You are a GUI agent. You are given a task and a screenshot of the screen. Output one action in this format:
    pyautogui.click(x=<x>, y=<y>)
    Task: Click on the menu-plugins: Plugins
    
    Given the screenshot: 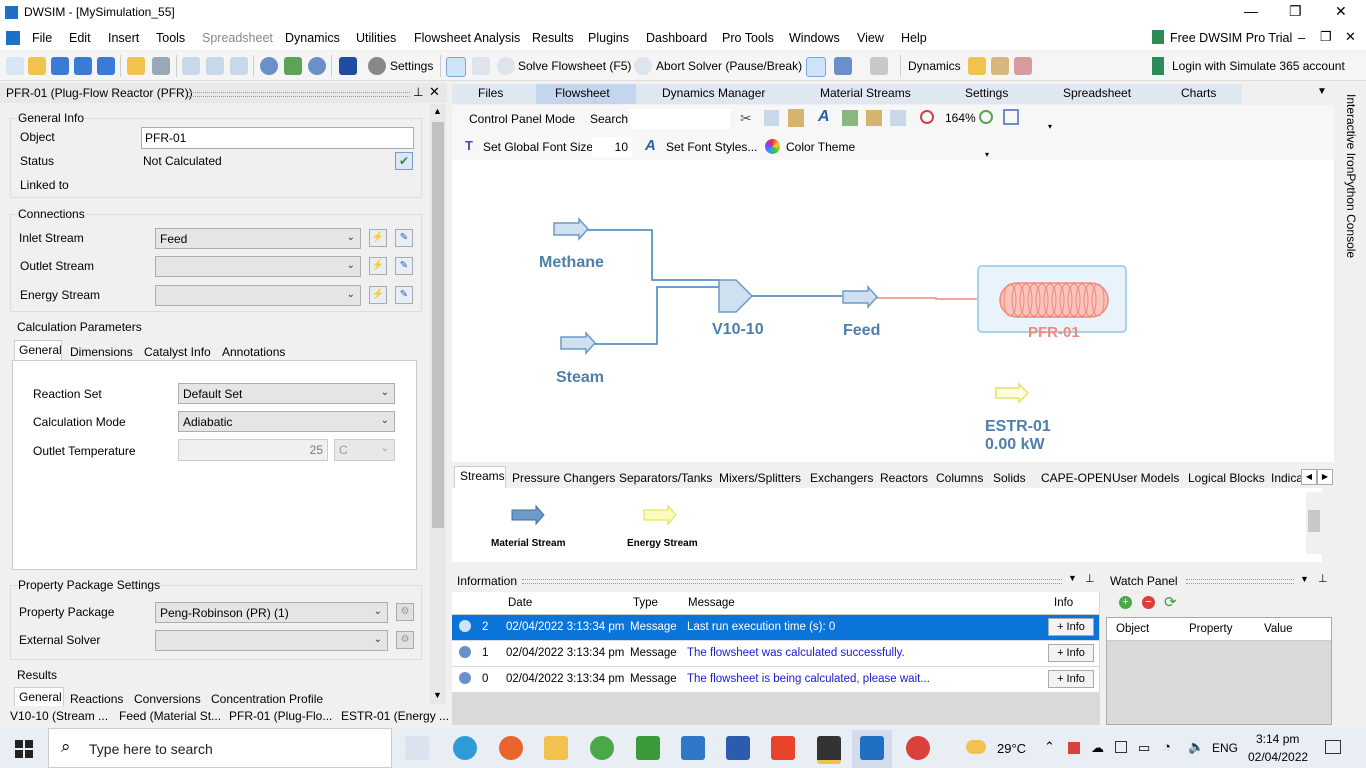 What is the action you would take?
    pyautogui.click(x=608, y=38)
    